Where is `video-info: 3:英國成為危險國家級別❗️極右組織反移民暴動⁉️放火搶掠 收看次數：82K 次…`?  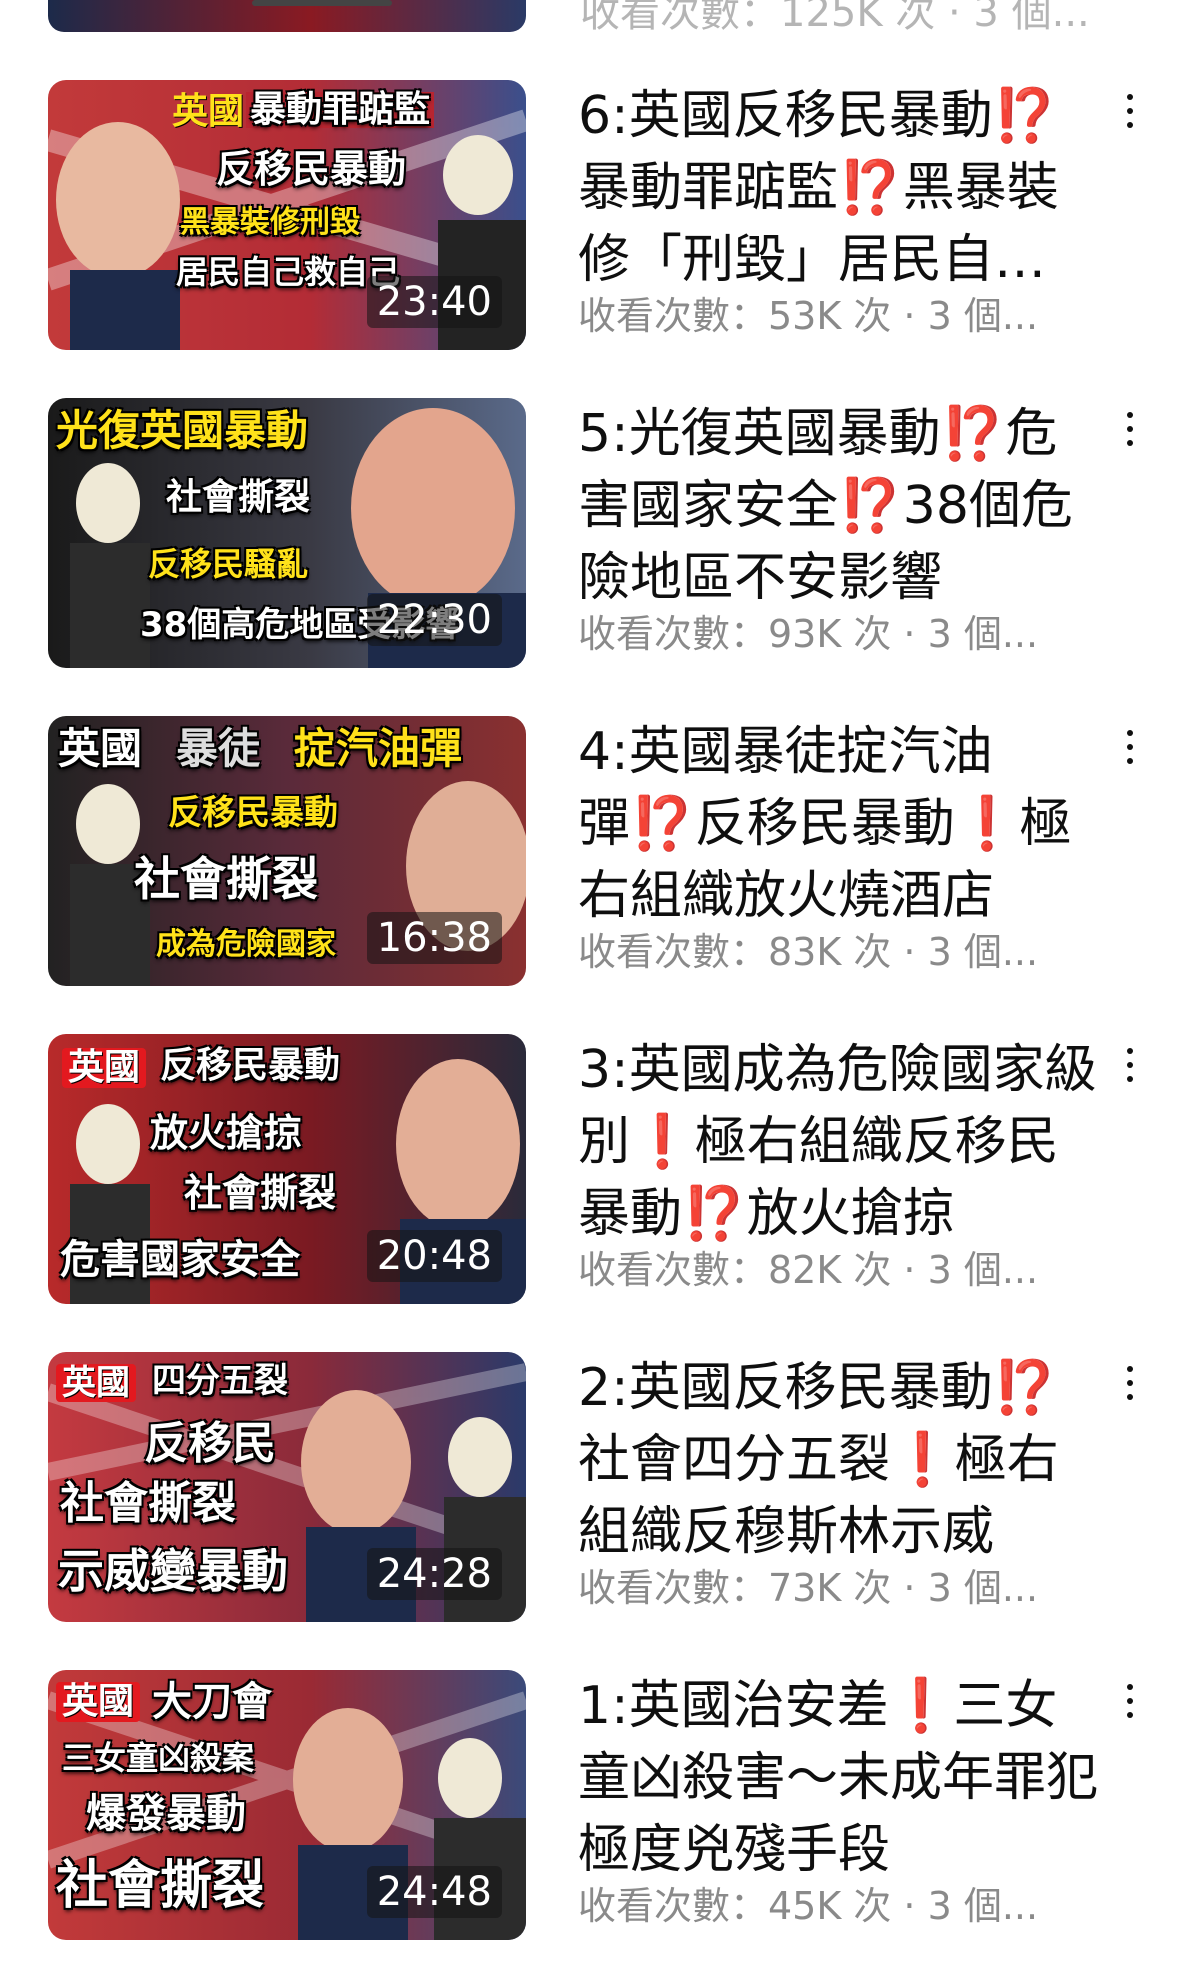
video-info: 3:英國成為危險國家級別❗️極右組織反移民暴動⁉️放火搶掠 收看次數：82K 次… is located at coordinates (838, 1164).